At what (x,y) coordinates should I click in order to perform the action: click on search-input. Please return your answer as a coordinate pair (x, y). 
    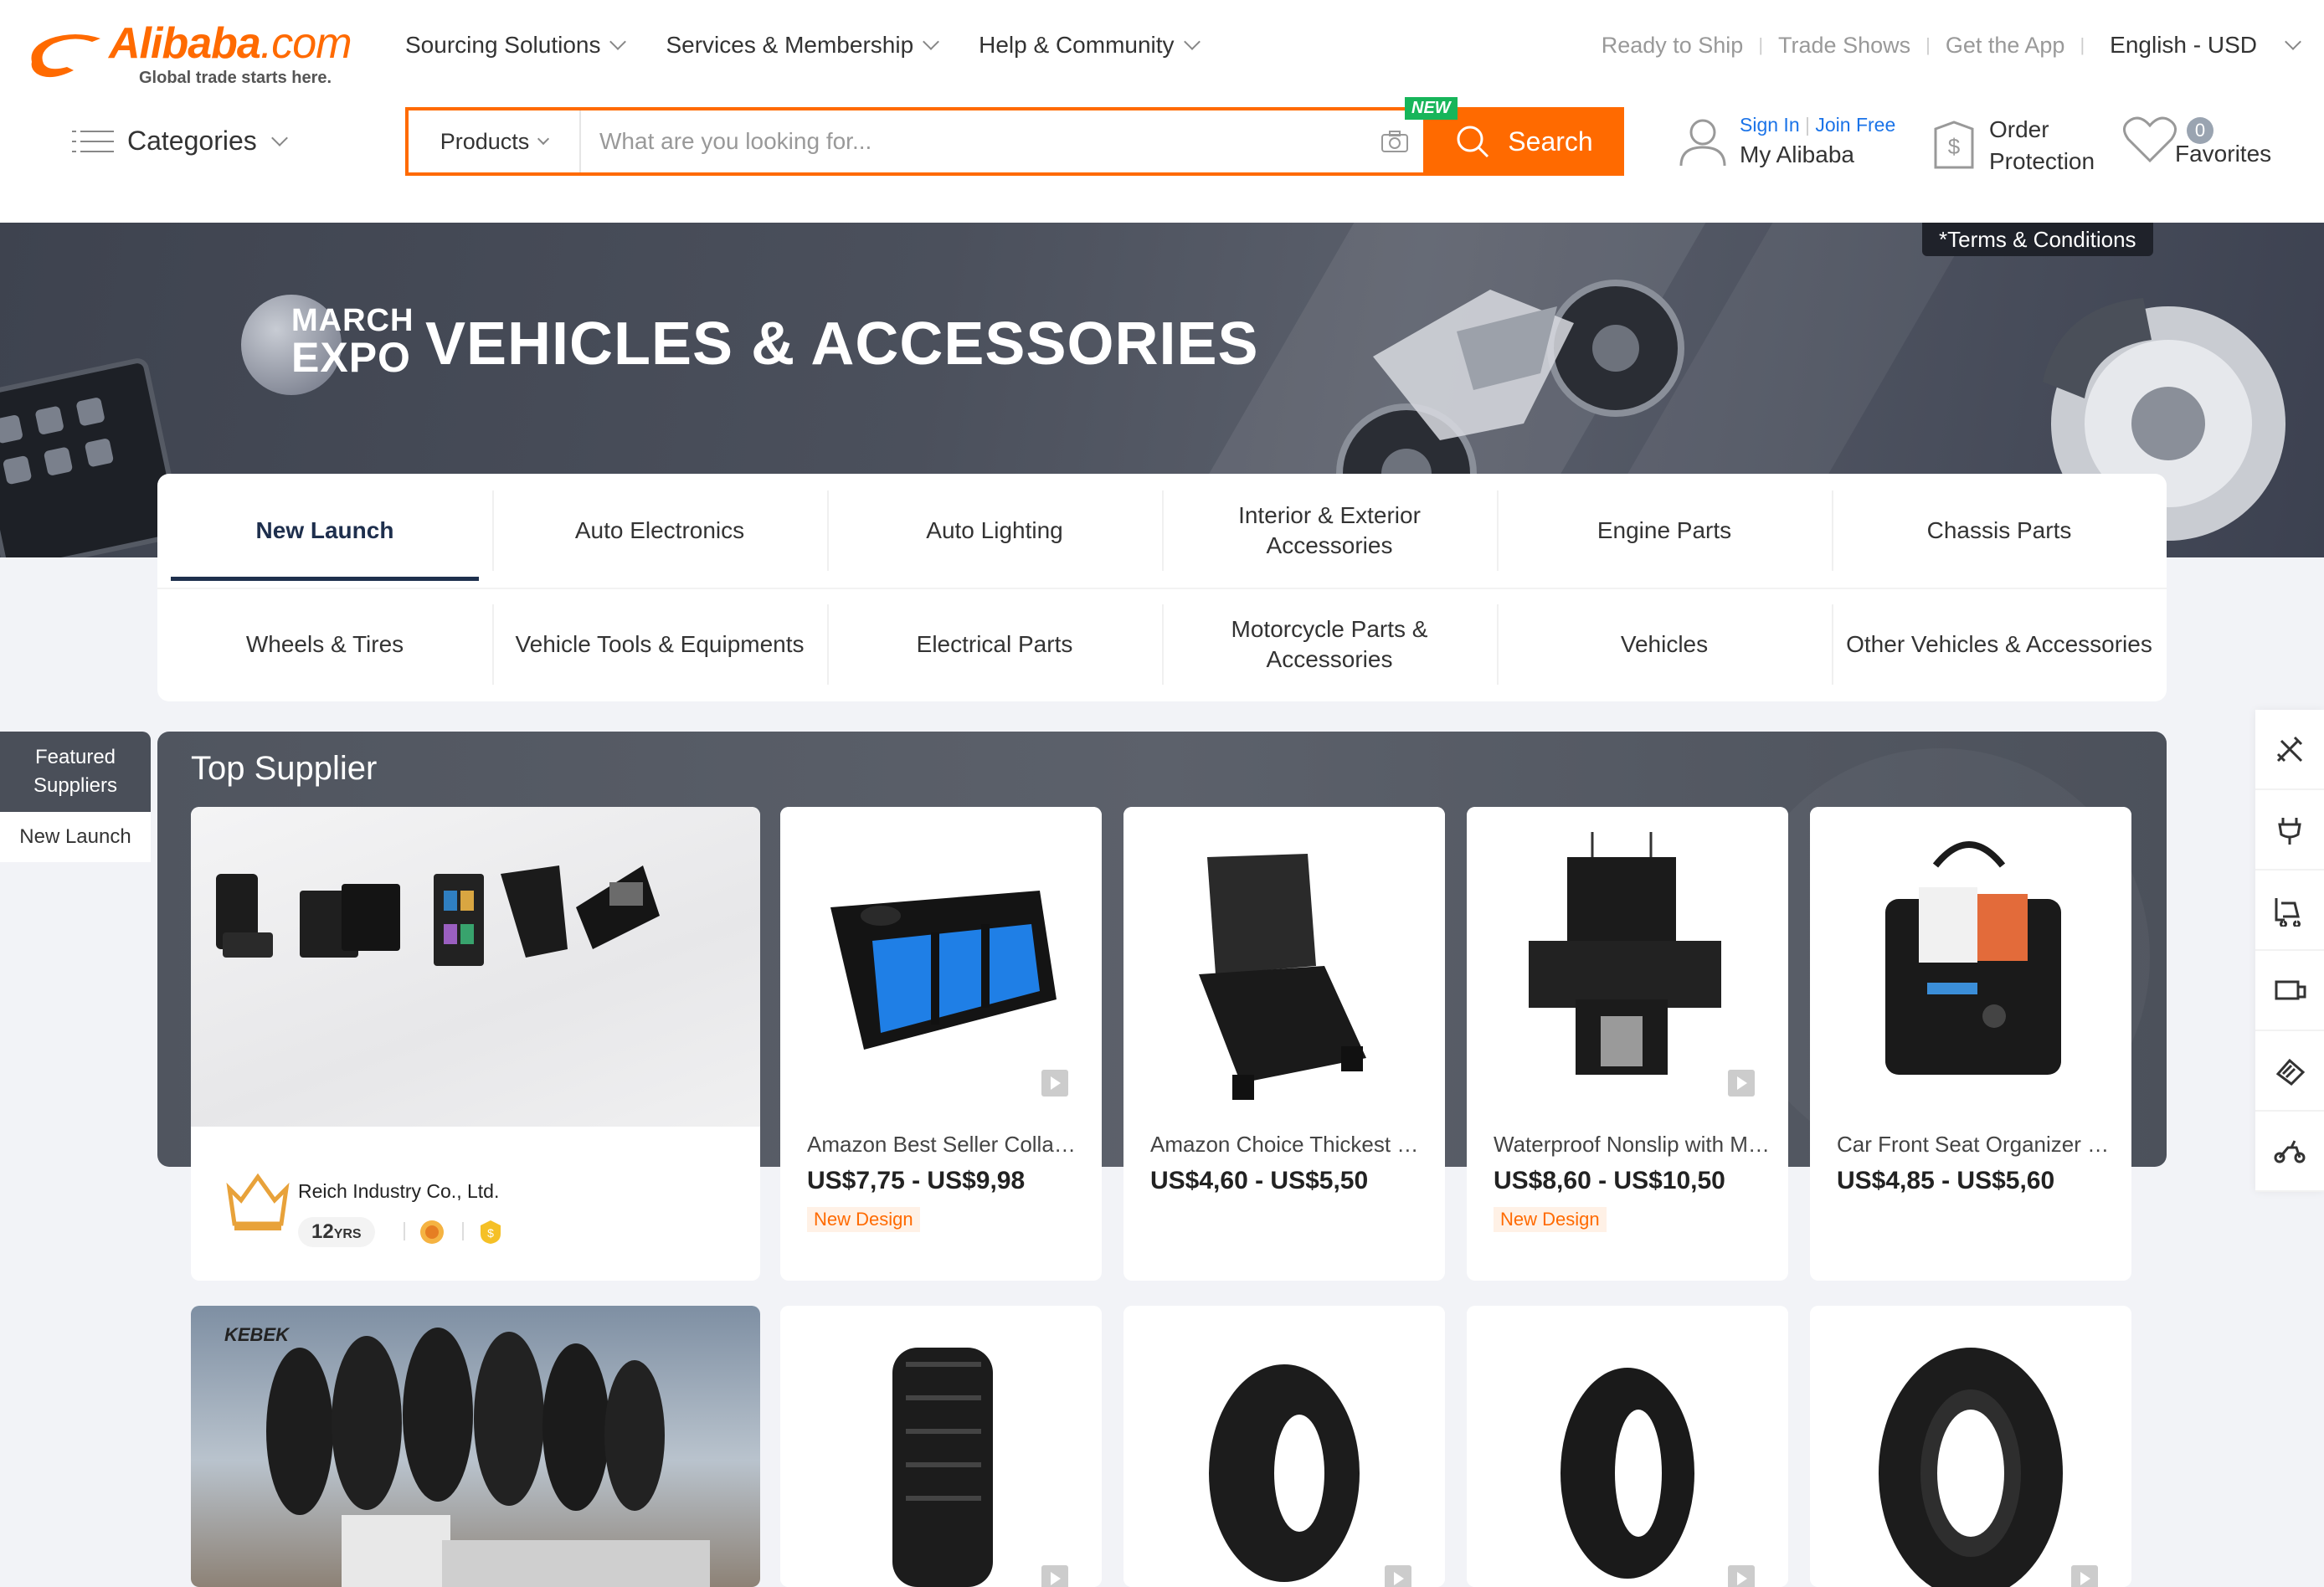
    Looking at the image, I should click on (975, 141).